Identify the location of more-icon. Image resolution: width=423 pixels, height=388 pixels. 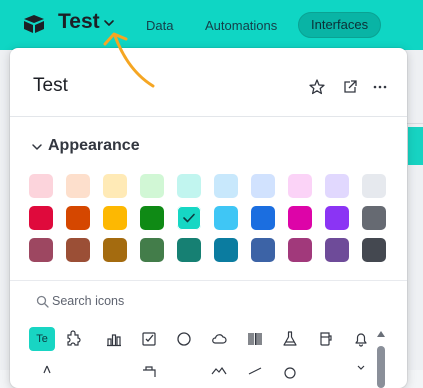
(380, 87).